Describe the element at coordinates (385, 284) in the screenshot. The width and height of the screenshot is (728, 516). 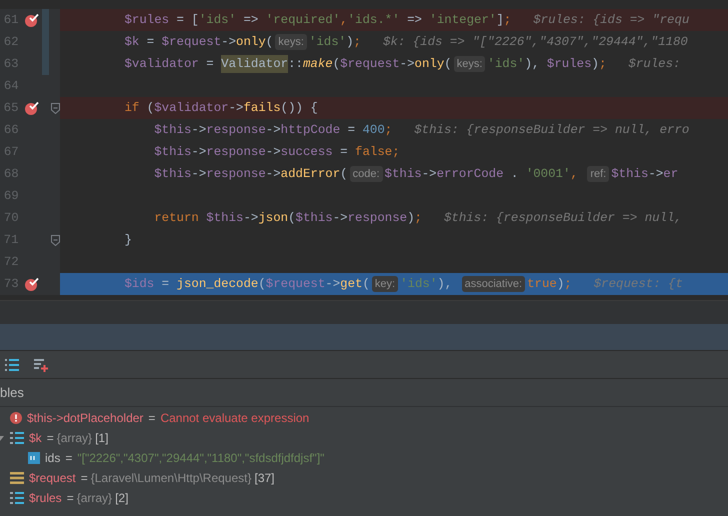
I see `parameter-hint: key:` at that location.